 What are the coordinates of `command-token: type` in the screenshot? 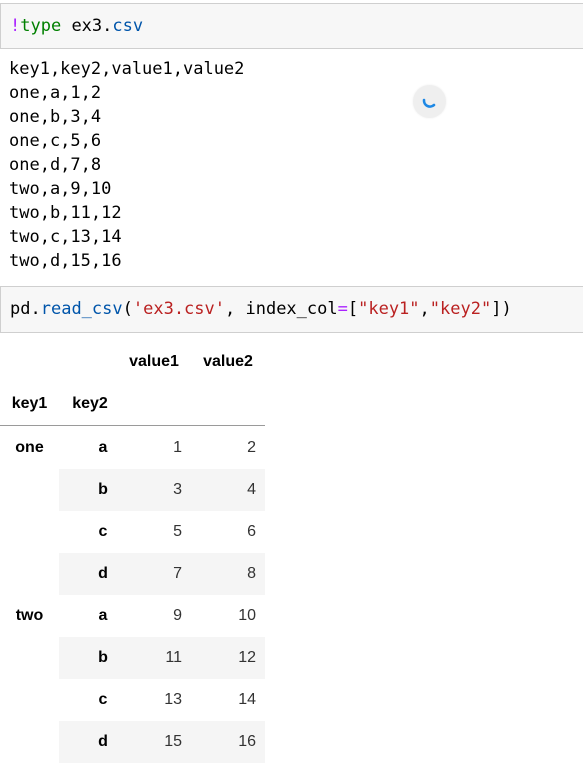 It's located at (41, 26).